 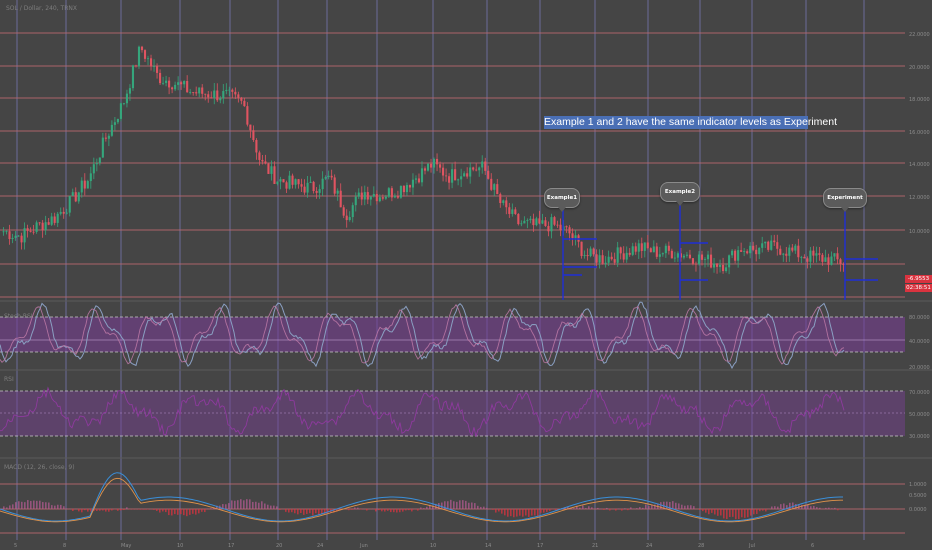 What do you see at coordinates (562, 200) in the screenshot?
I see `callout-example1: Example1` at bounding box center [562, 200].